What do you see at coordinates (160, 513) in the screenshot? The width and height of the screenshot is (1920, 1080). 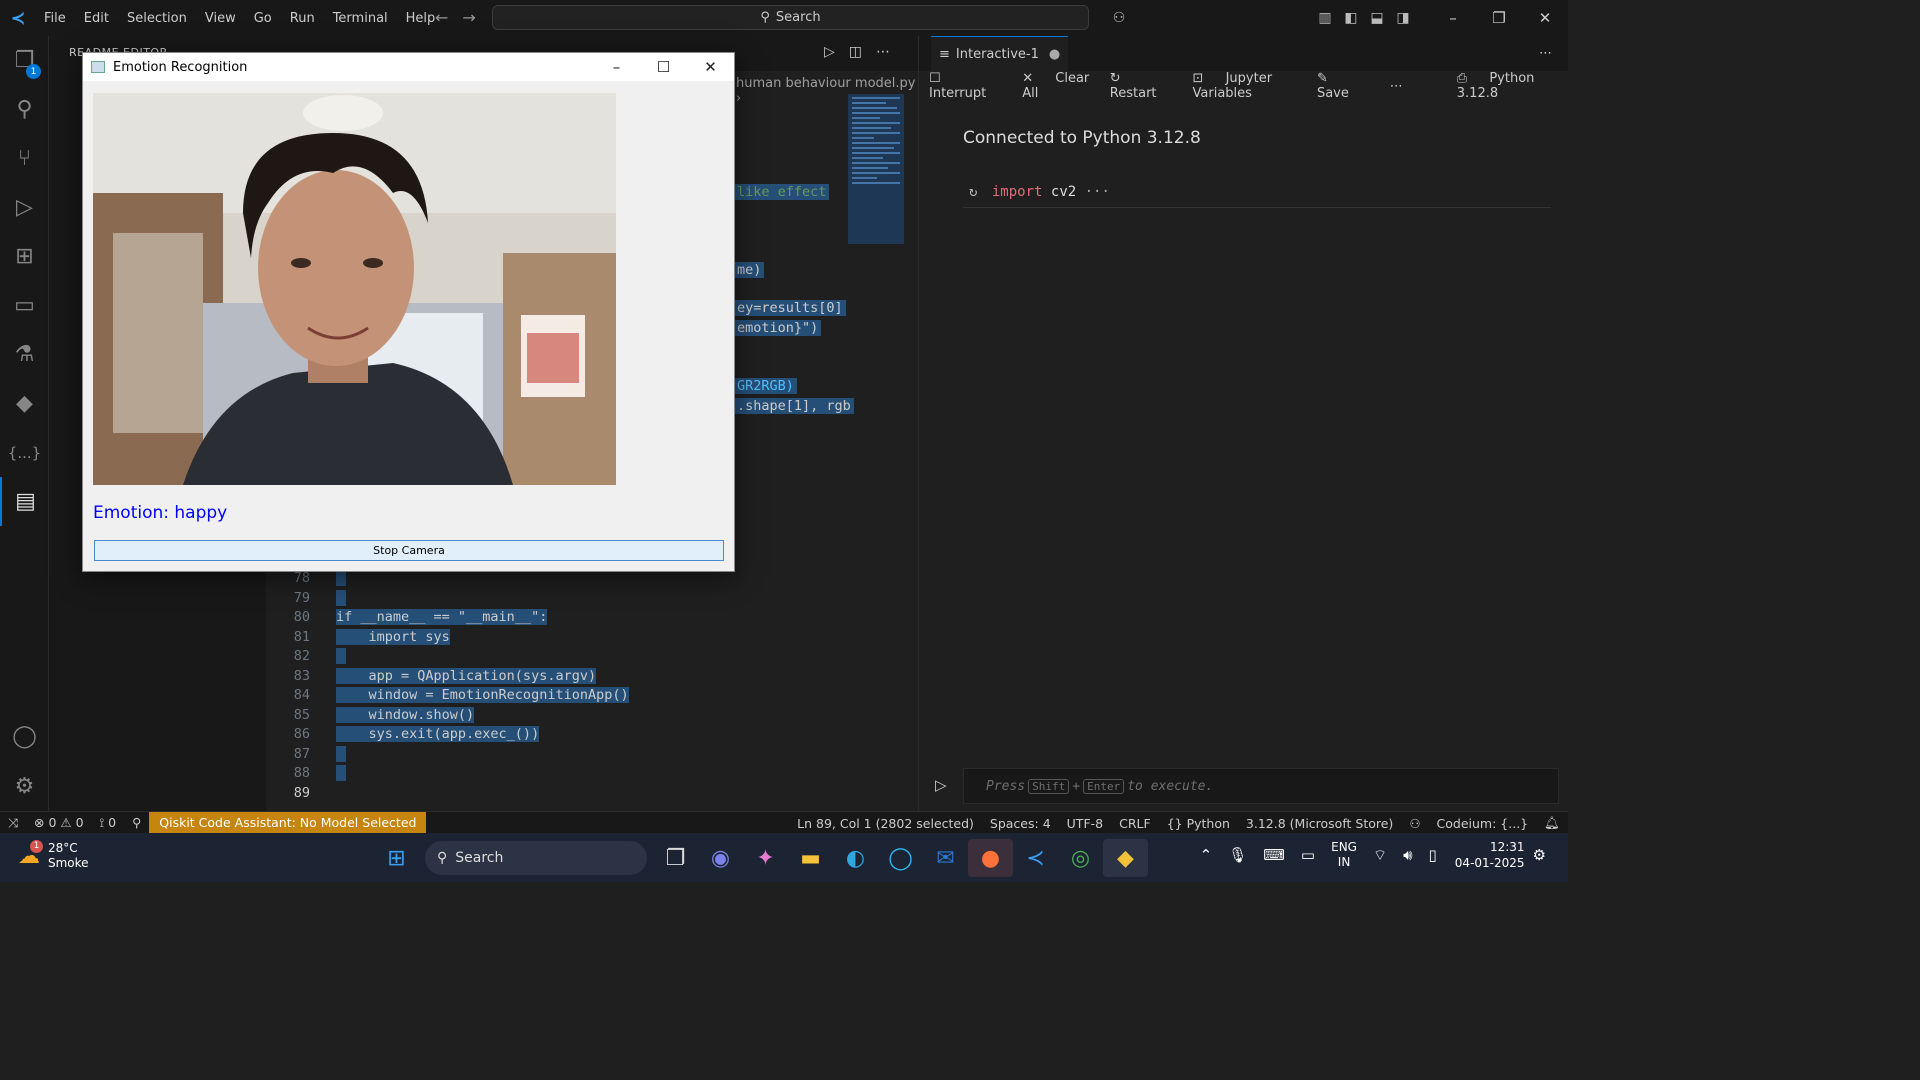 I see `emotion-label: Emotion: happy` at bounding box center [160, 513].